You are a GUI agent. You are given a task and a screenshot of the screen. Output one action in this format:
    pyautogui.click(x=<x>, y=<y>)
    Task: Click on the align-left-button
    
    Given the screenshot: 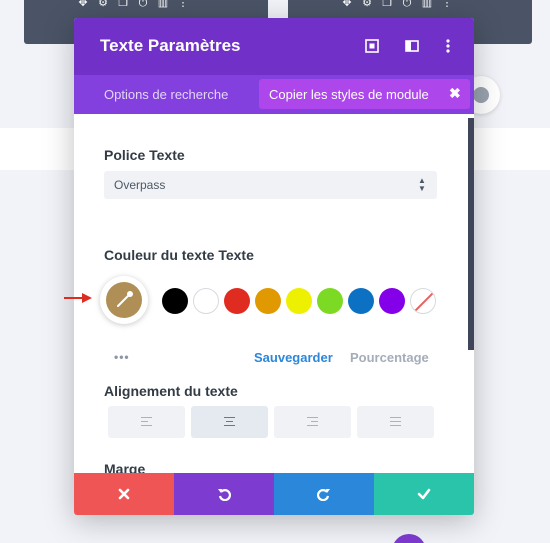 What is the action you would take?
    pyautogui.click(x=146, y=422)
    